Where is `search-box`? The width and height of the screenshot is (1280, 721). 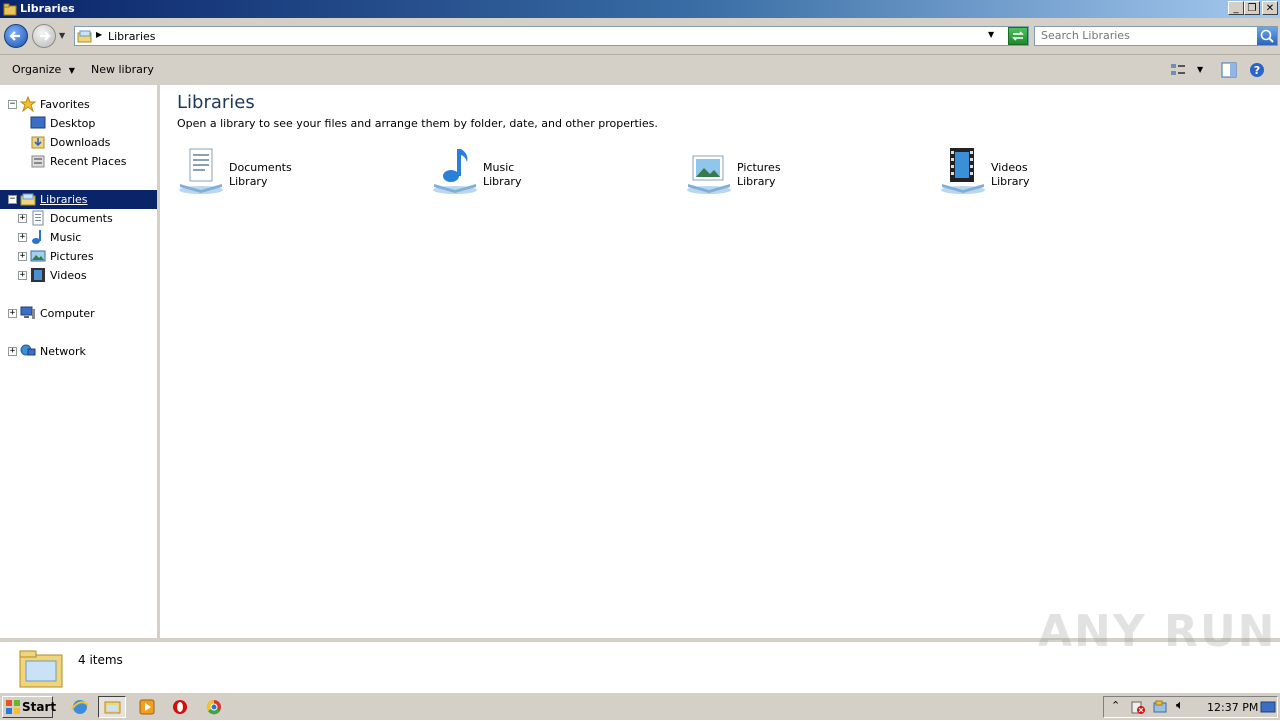 search-box is located at coordinates (1156, 36).